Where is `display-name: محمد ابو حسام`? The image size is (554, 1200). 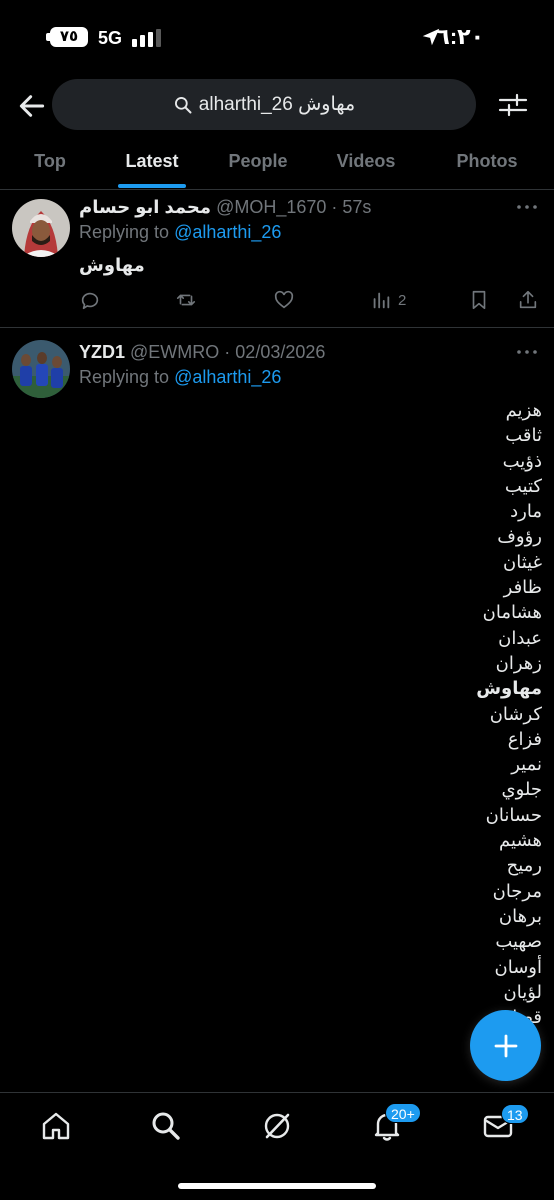
display-name: محمد ابو حسام is located at coordinates (145, 207).